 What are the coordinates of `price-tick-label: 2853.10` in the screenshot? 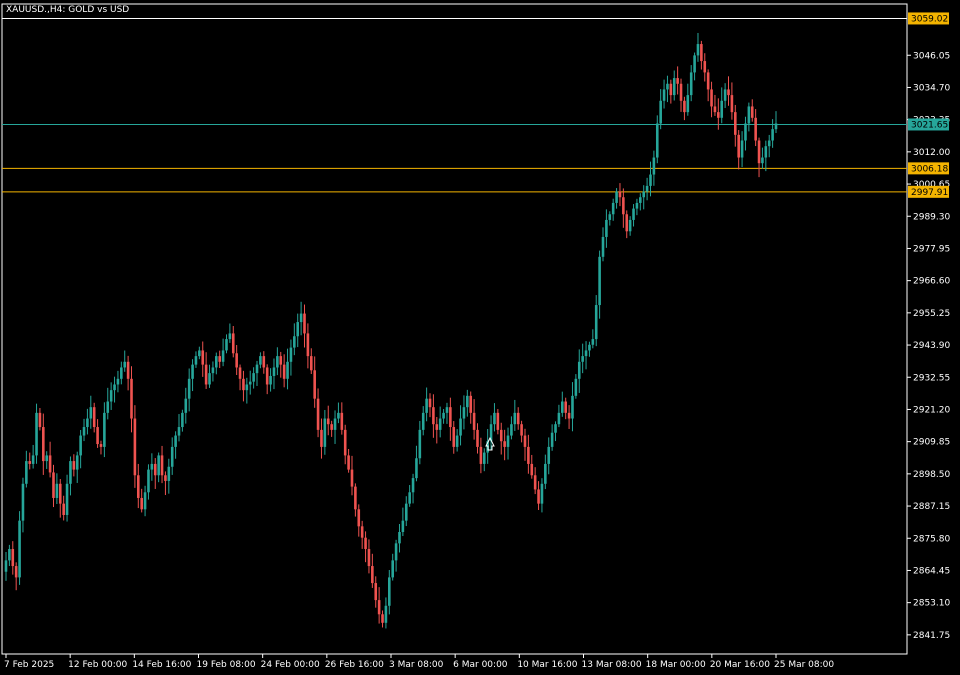 It's located at (931, 604).